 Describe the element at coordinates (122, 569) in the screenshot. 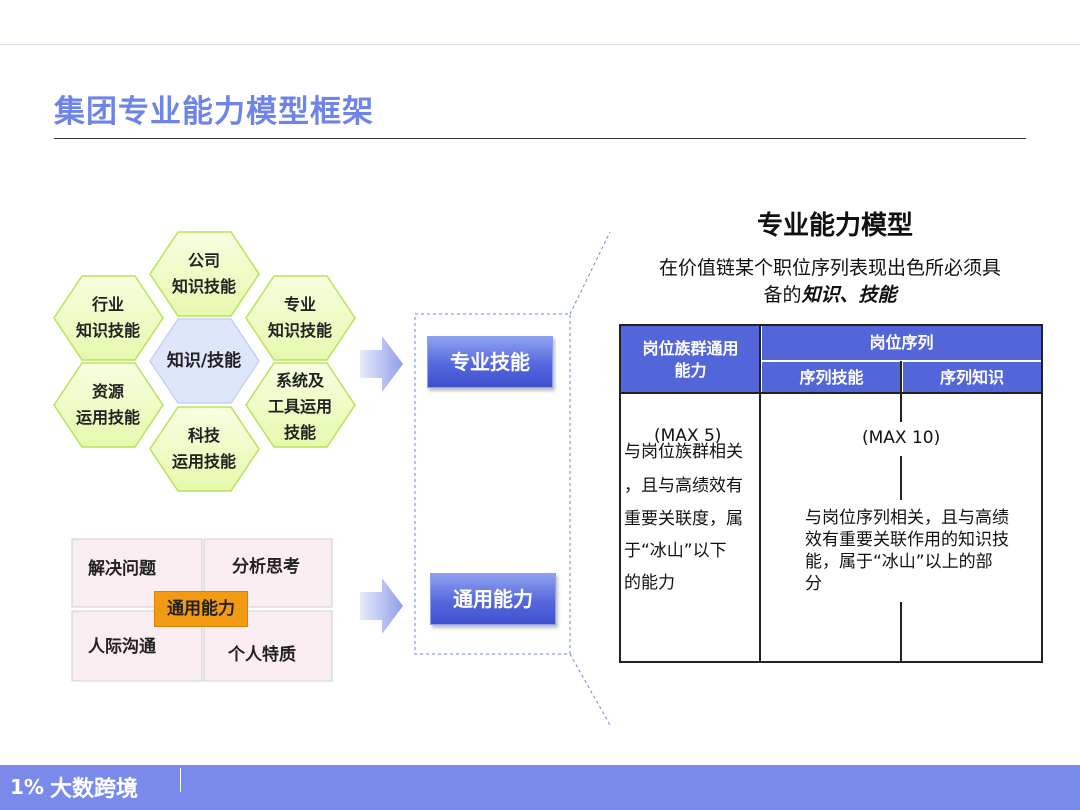

I see `grid-label-problem-solving: 解决问题` at that location.